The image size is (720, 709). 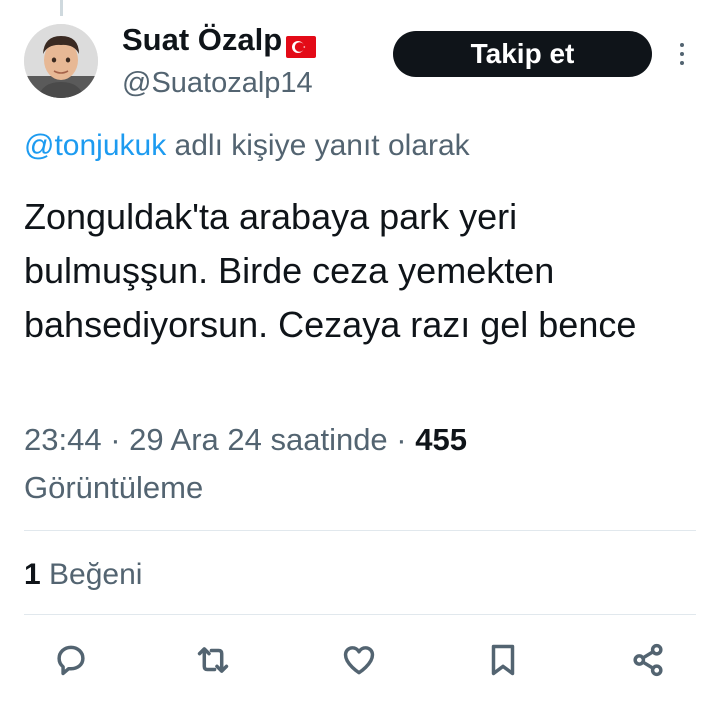 I want to click on retweet-icon, so click(x=213, y=660).